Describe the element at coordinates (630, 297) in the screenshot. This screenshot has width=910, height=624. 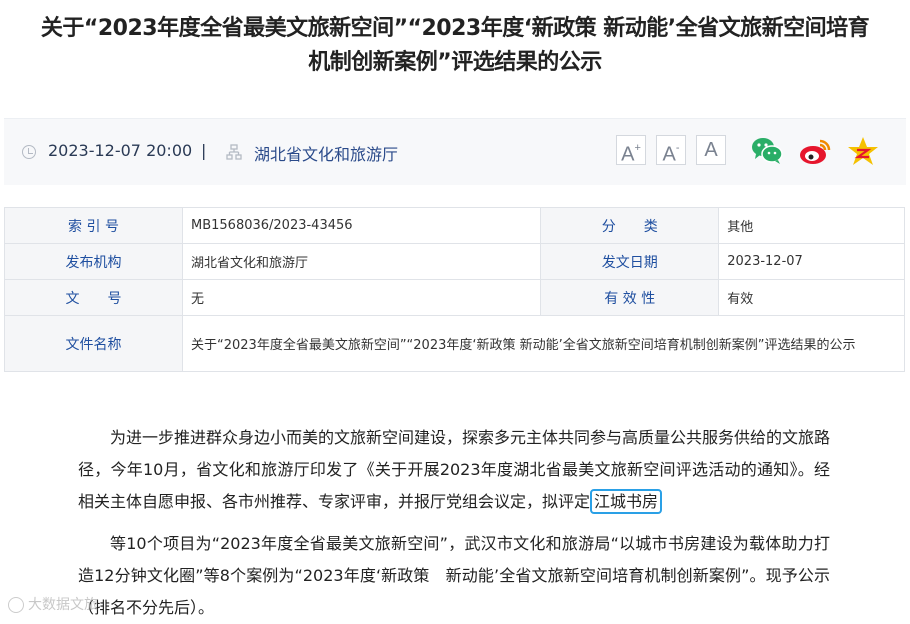
I see `validity-label: 有 效 性` at that location.